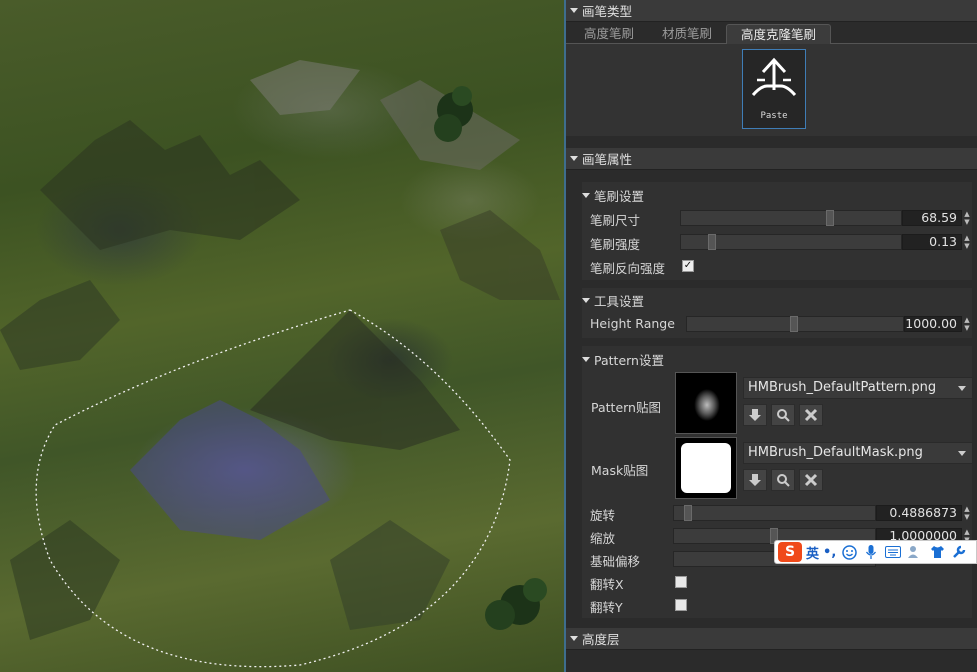  I want to click on height-range-slider, so click(795, 324).